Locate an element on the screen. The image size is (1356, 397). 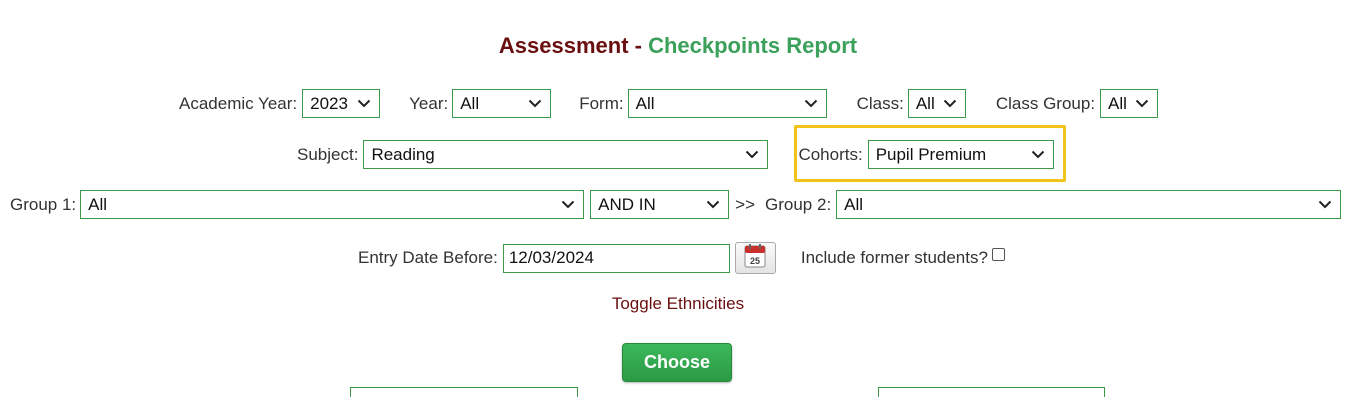
class-group-label: Class Group: is located at coordinates (1045, 103).